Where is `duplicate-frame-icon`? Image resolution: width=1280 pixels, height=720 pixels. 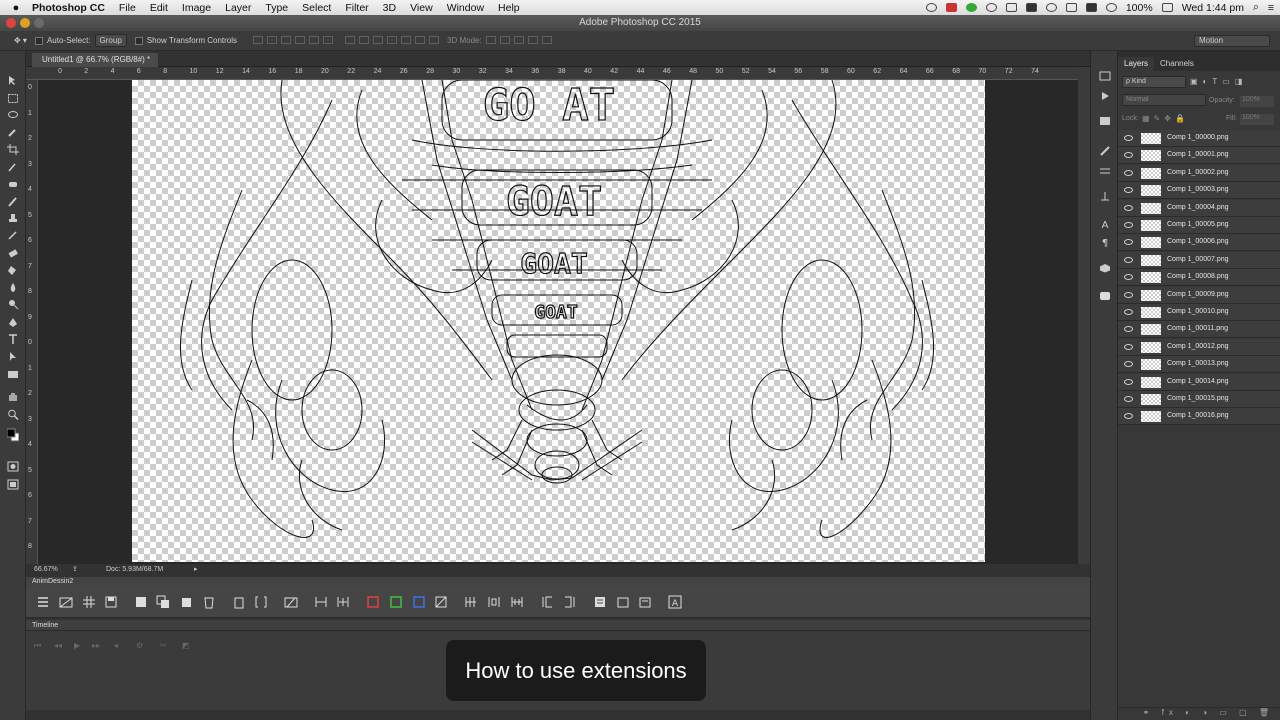
duplicate-frame-icon is located at coordinates (163, 602).